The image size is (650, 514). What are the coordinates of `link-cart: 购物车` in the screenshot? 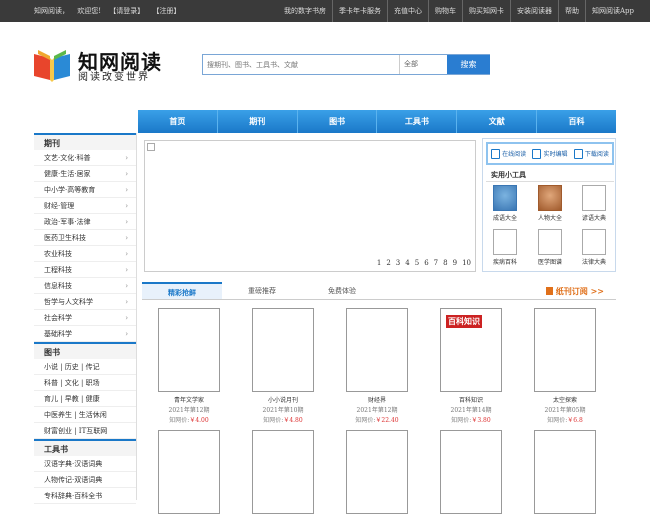 It's located at (444, 11).